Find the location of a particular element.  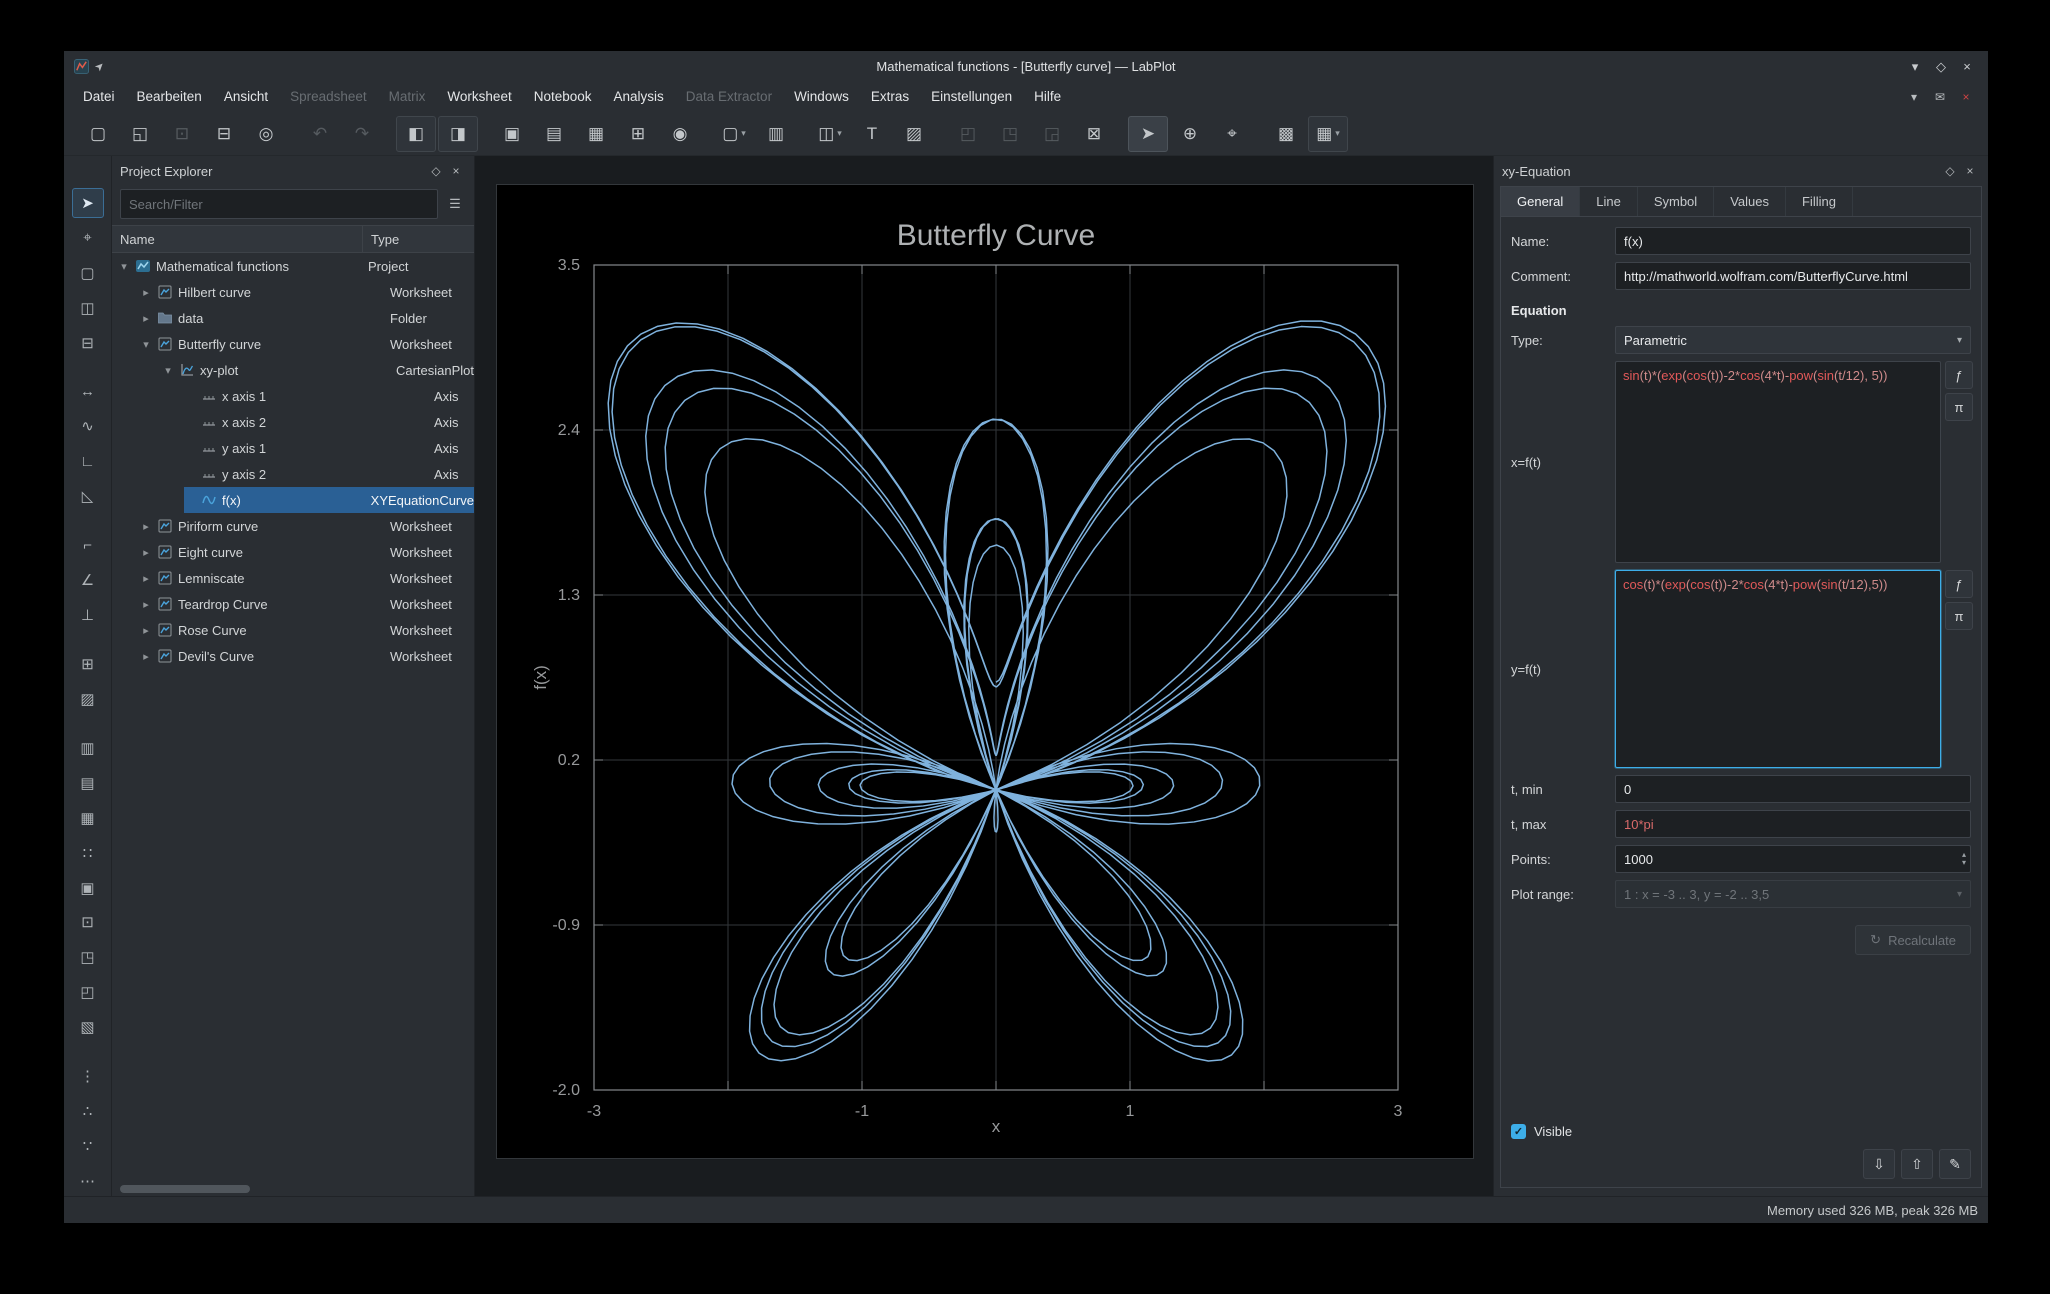

menu-extras: Extras is located at coordinates (890, 97).